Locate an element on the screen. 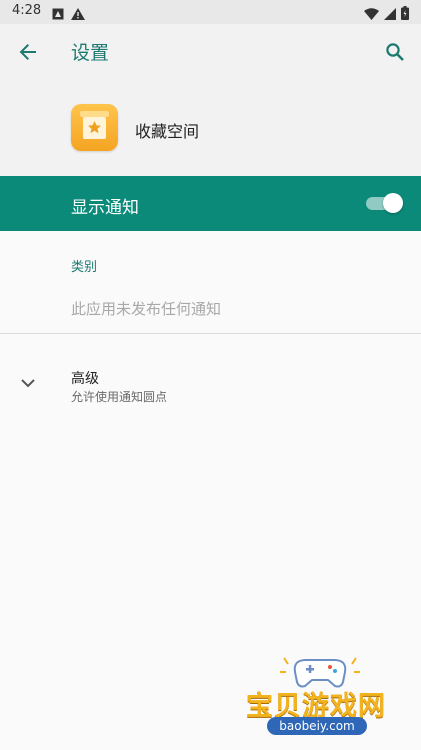 This screenshot has height=750, width=421. wifi-icon is located at coordinates (371, 14).